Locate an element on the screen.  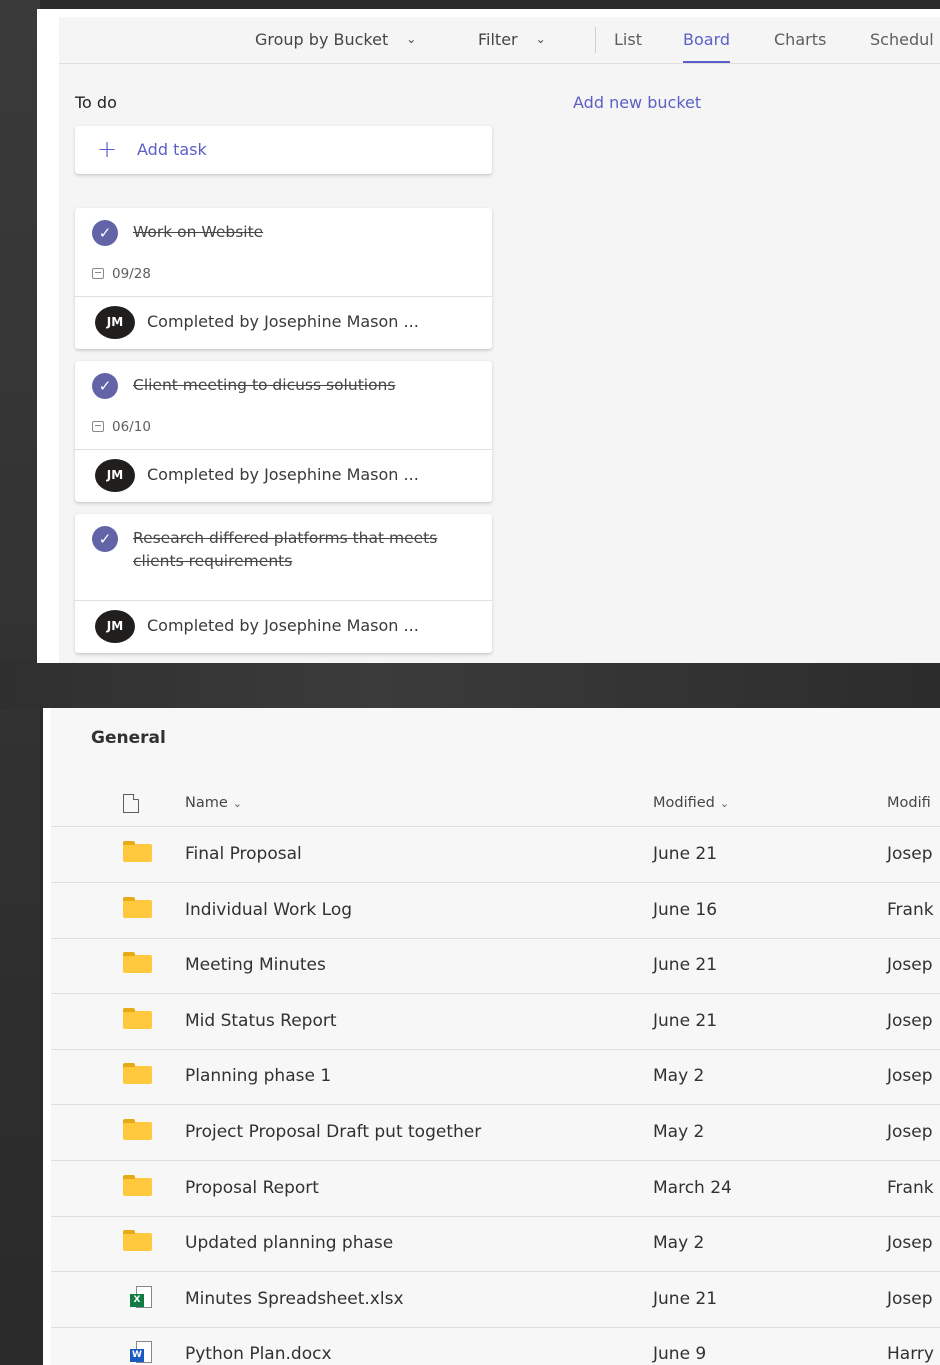
due-date: 09/28 is located at coordinates (121, 274).